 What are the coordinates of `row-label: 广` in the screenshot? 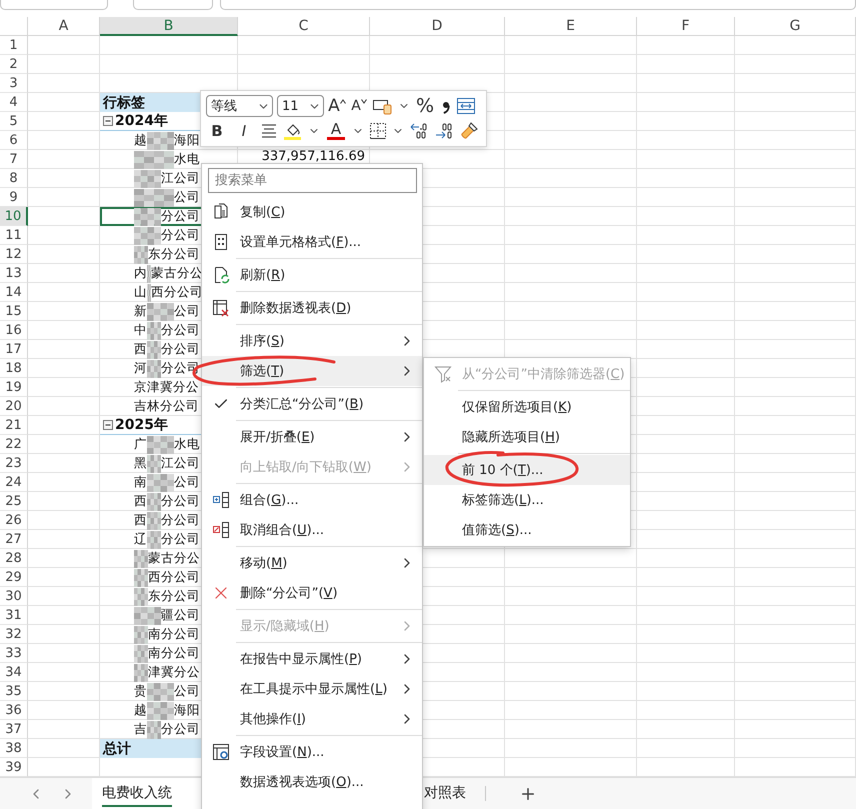 It's located at (140, 444).